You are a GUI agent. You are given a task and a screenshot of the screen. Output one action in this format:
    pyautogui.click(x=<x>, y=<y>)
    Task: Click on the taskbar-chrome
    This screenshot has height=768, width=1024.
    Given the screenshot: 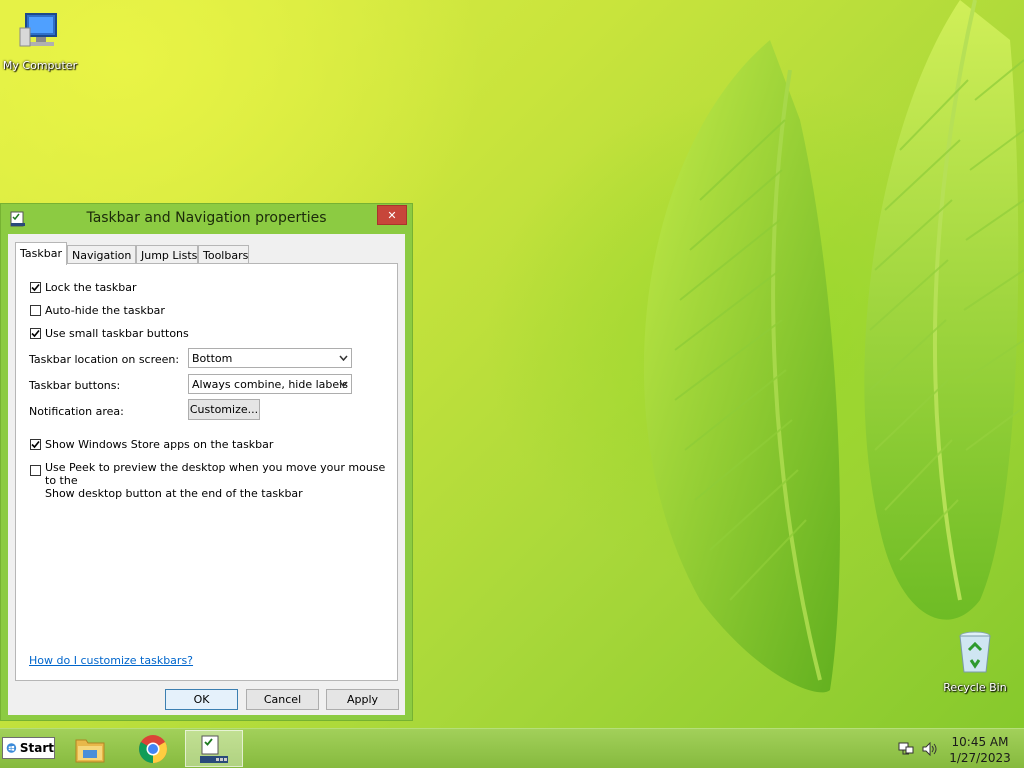 What is the action you would take?
    pyautogui.click(x=153, y=748)
    